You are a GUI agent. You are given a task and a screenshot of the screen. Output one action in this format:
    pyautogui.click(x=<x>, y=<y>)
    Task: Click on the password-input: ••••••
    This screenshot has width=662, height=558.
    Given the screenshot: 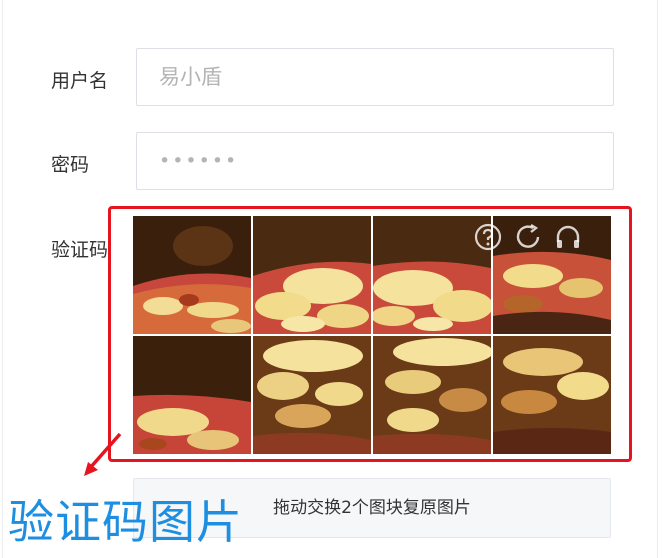 What is the action you would take?
    pyautogui.click(x=375, y=161)
    